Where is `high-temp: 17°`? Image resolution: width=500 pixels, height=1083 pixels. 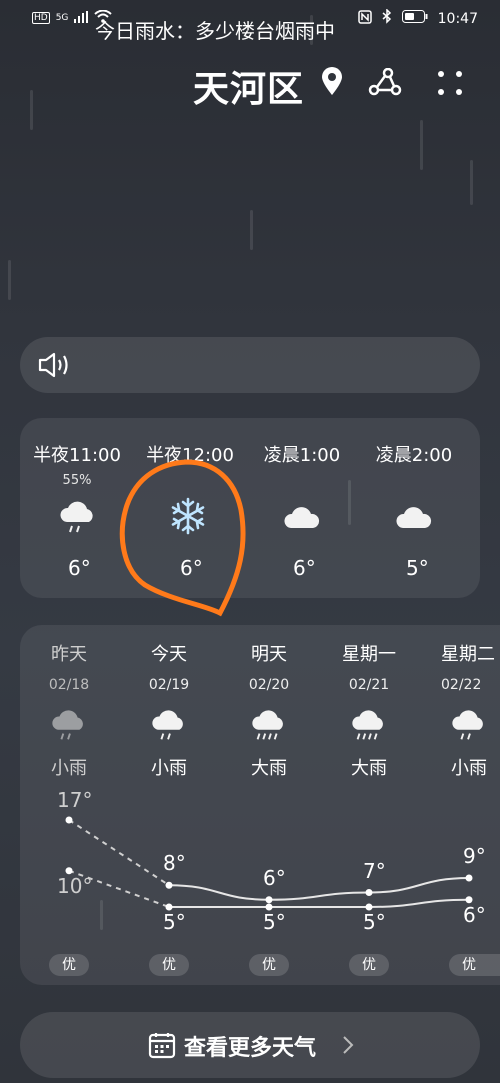 high-temp: 17° is located at coordinates (75, 800).